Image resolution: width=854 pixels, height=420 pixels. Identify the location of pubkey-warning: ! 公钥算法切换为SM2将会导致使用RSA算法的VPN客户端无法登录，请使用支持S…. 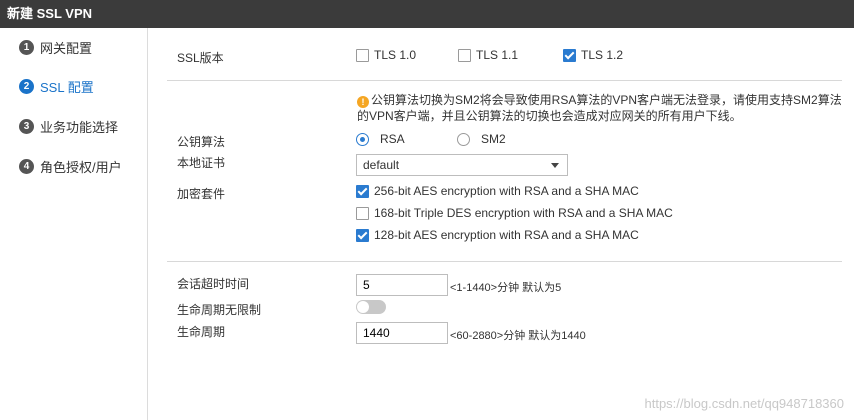
(602, 108).